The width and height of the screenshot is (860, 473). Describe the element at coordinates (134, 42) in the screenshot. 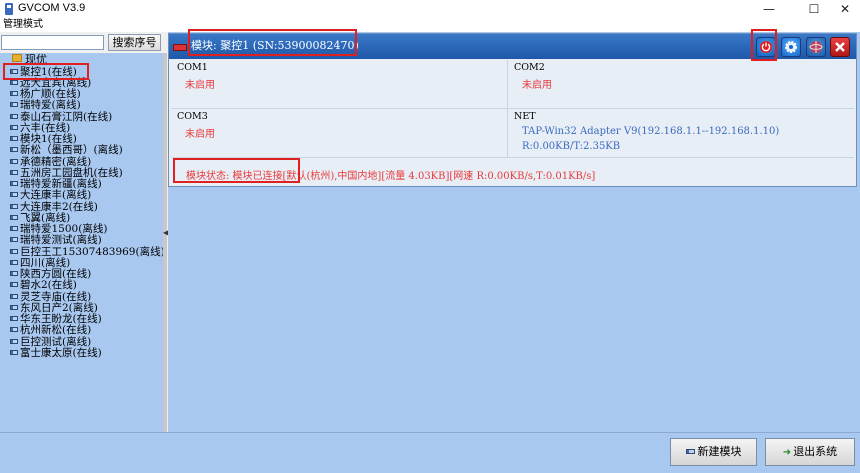

I see `search-button: 搜索序号` at that location.